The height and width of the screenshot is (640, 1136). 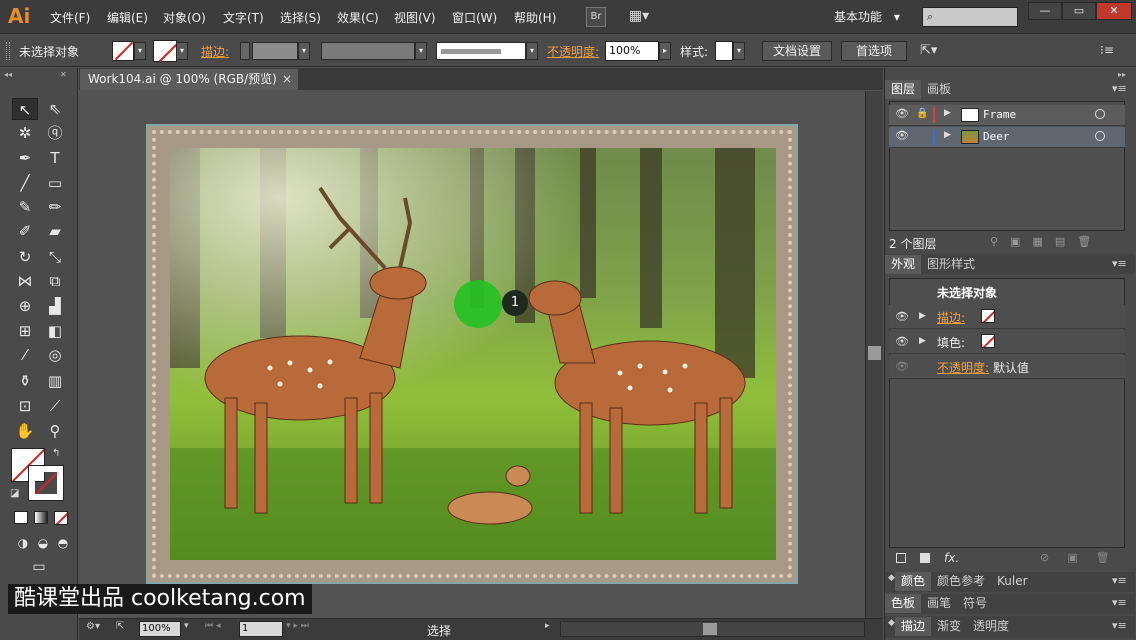 What do you see at coordinates (797, 51) in the screenshot?
I see `document-setup-button: 文档设置` at bounding box center [797, 51].